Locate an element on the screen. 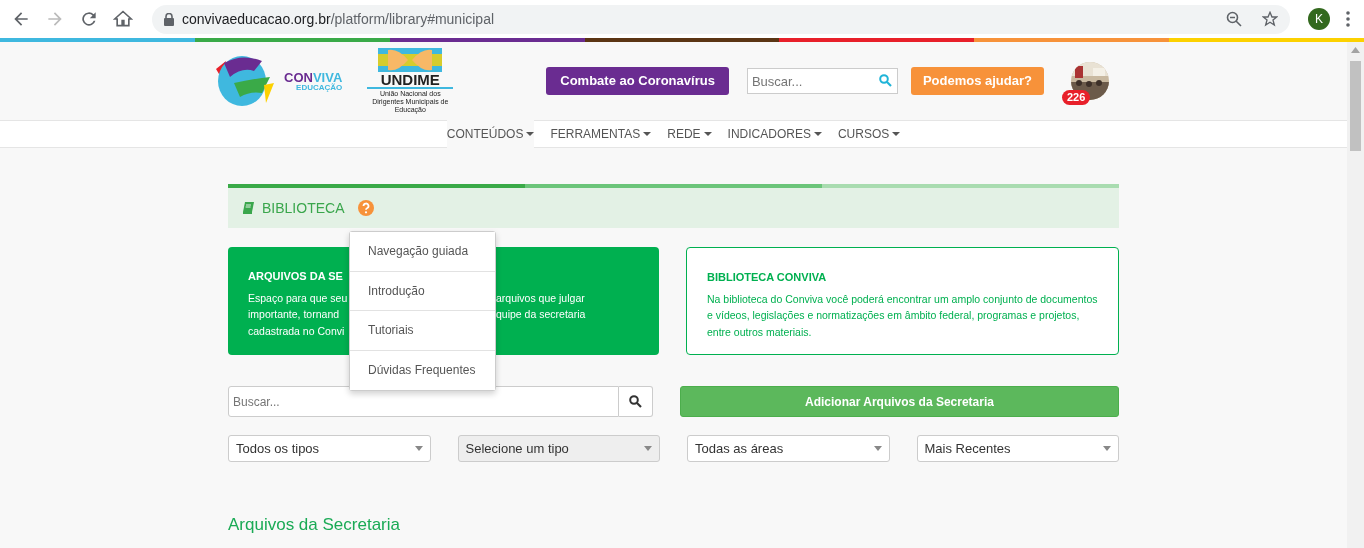  section-title: BIBLIOTECA is located at coordinates (303, 208).